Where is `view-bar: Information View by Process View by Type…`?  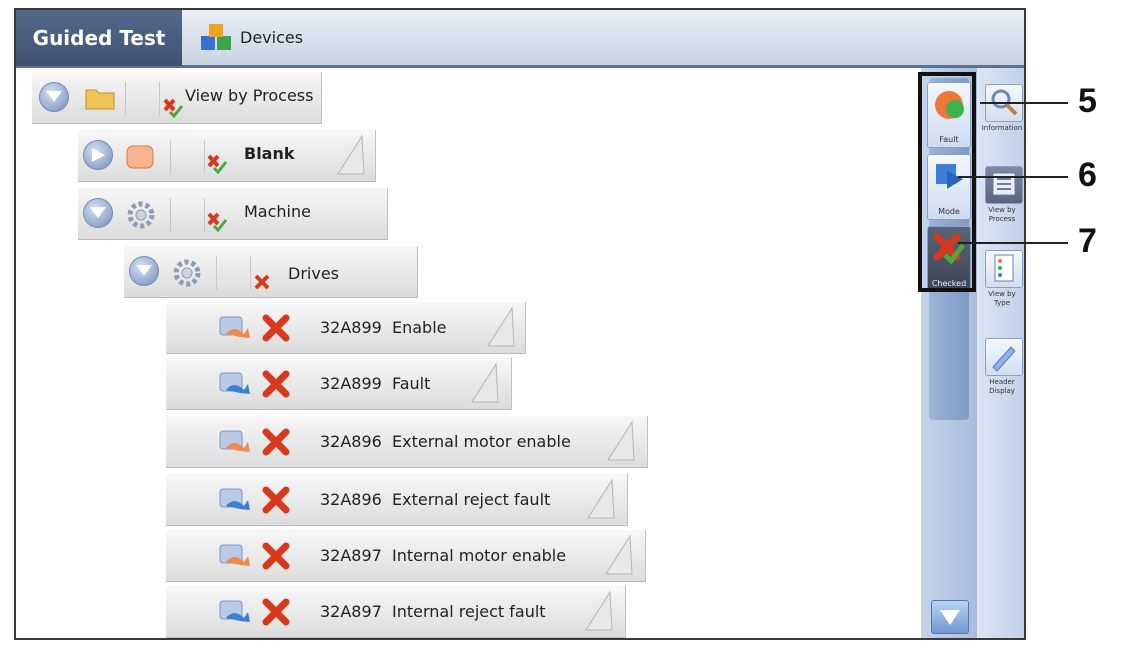
view-bar: Information View by Process View by Type… is located at coordinates (1000, 353).